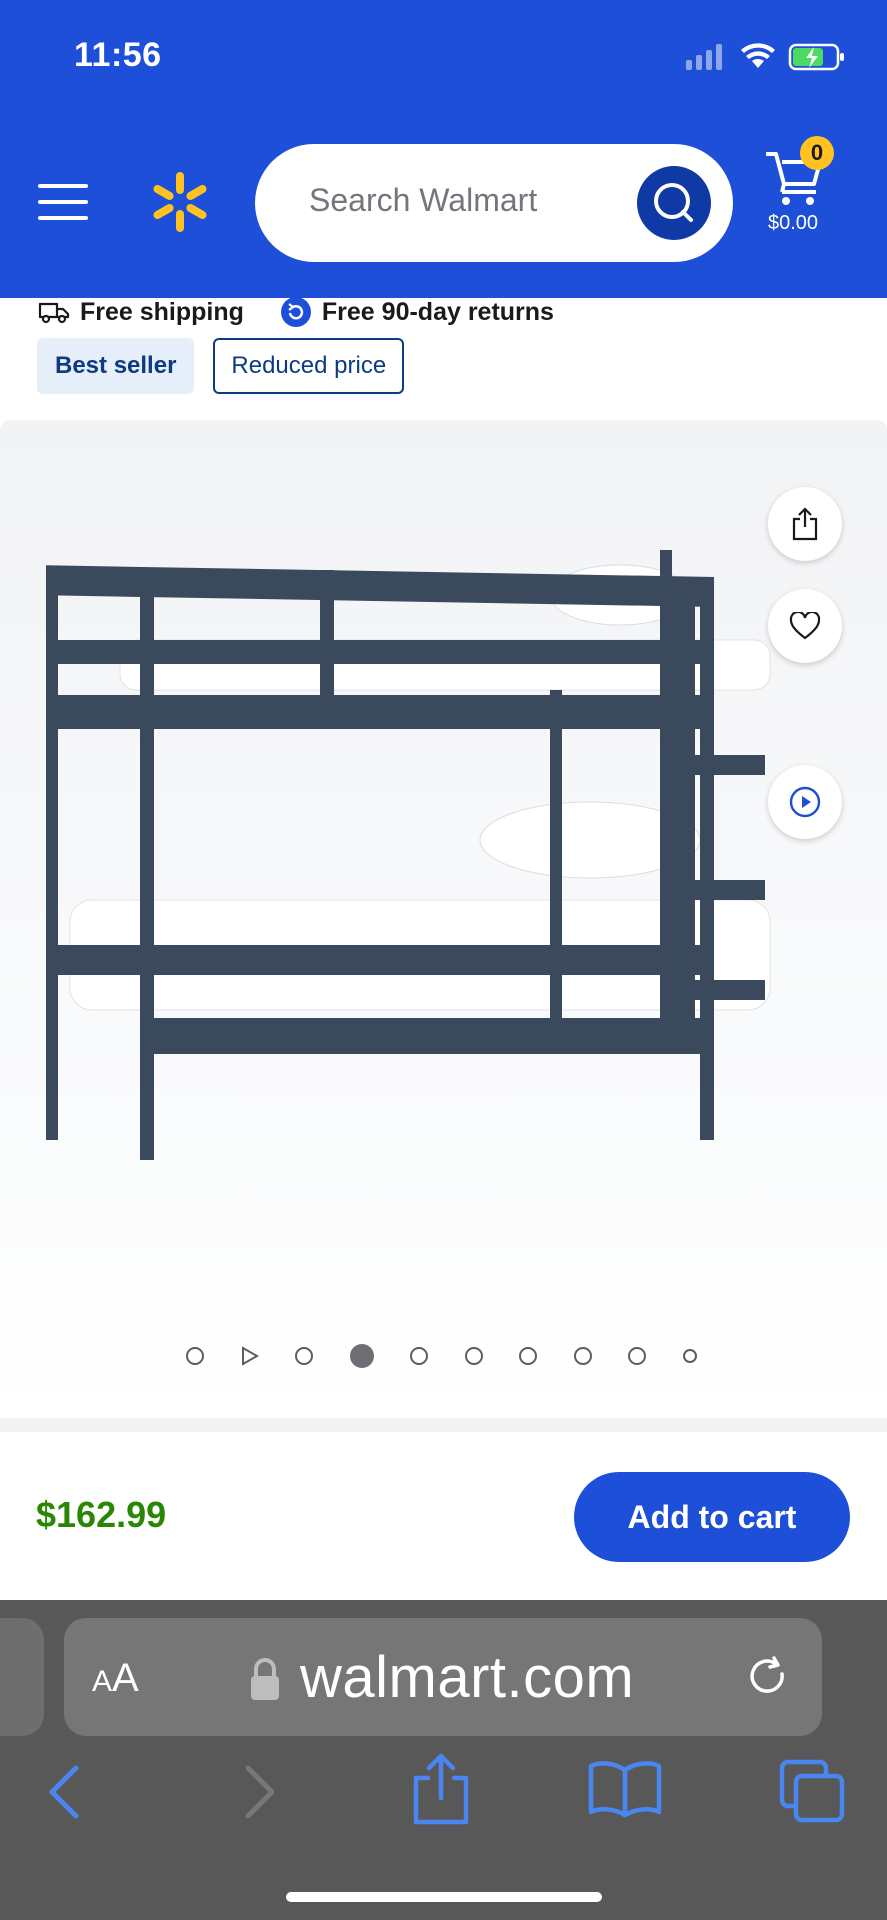 The image size is (887, 1920). What do you see at coordinates (101, 1514) in the screenshot?
I see `product-price: $162.99` at bounding box center [101, 1514].